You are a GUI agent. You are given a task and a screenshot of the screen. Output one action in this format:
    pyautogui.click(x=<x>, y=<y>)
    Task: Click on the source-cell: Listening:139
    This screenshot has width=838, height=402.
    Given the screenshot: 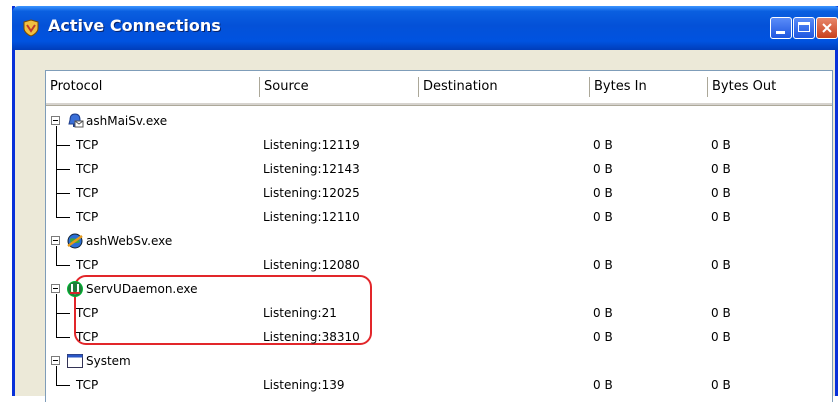 What is the action you would take?
    pyautogui.click(x=304, y=385)
    